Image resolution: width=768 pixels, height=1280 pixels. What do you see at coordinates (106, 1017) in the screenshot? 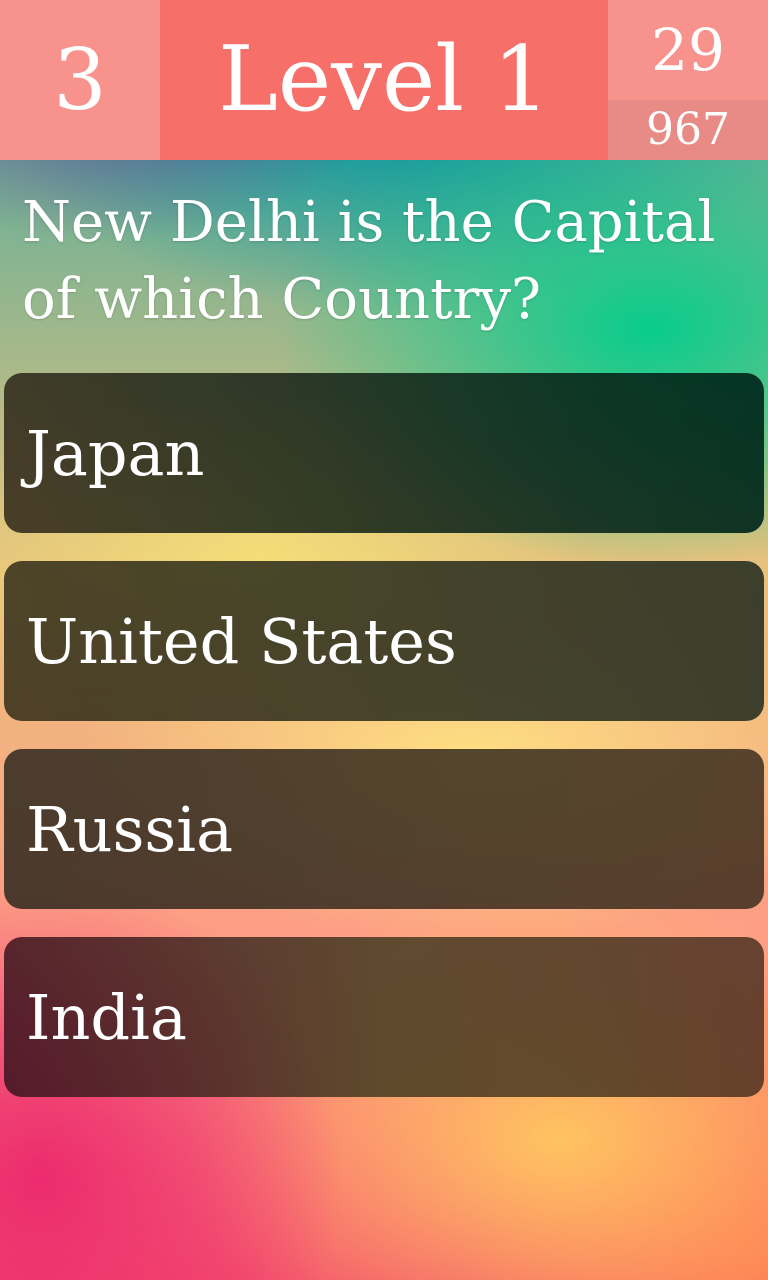
I see `answer-label: India` at bounding box center [106, 1017].